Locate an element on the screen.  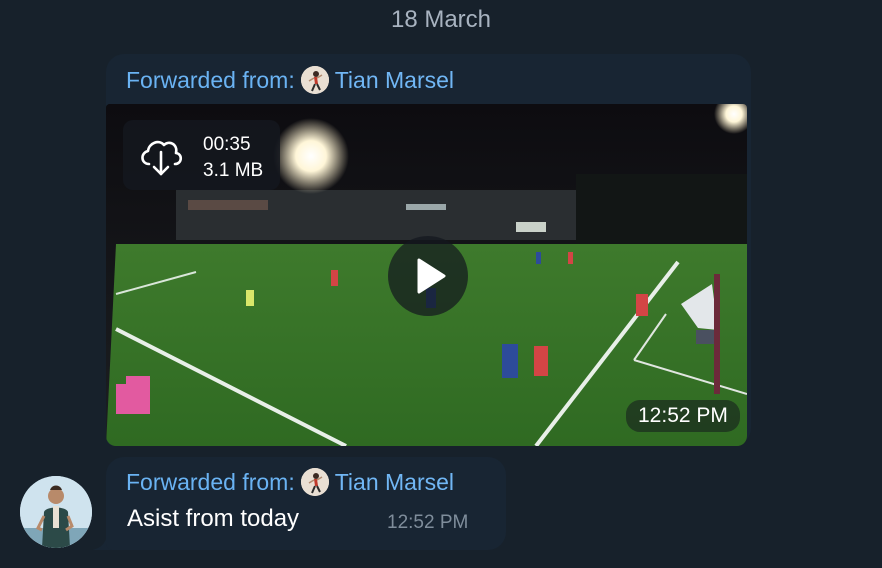
message-text: Asist from today is located at coordinates (213, 518).